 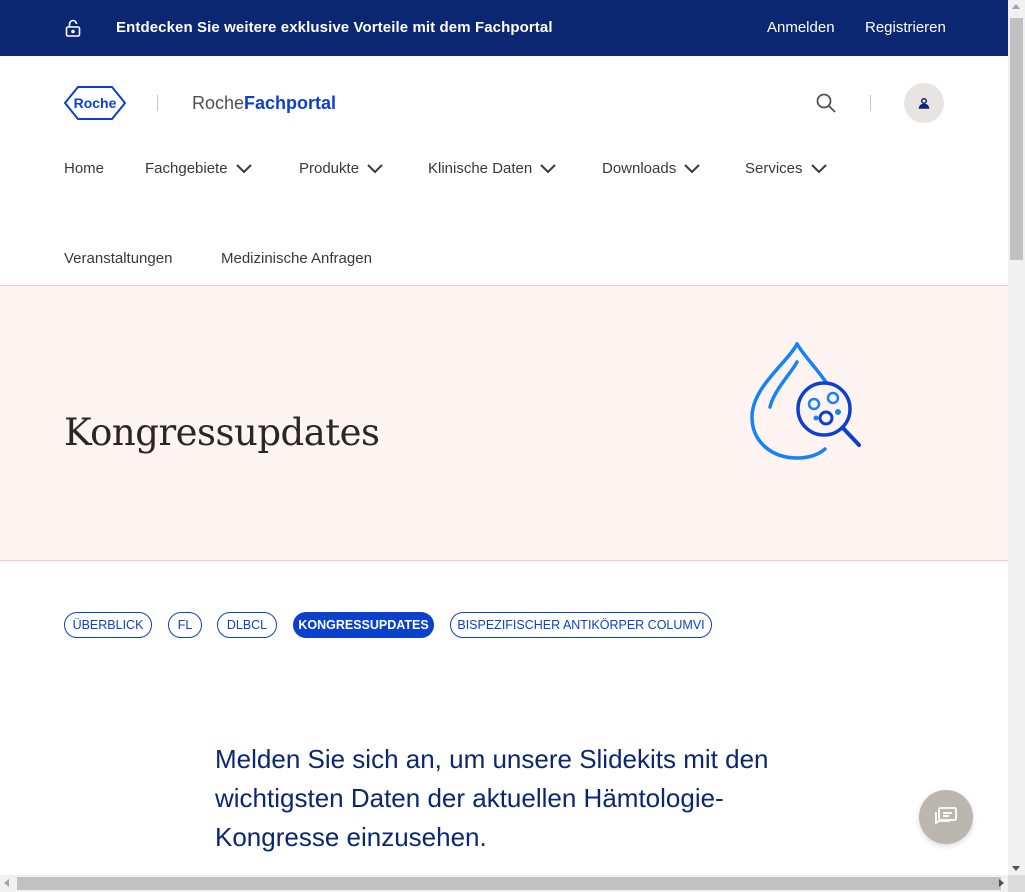 I want to click on nav-veranstaltungen: Veranstaltungen, so click(x=118, y=258).